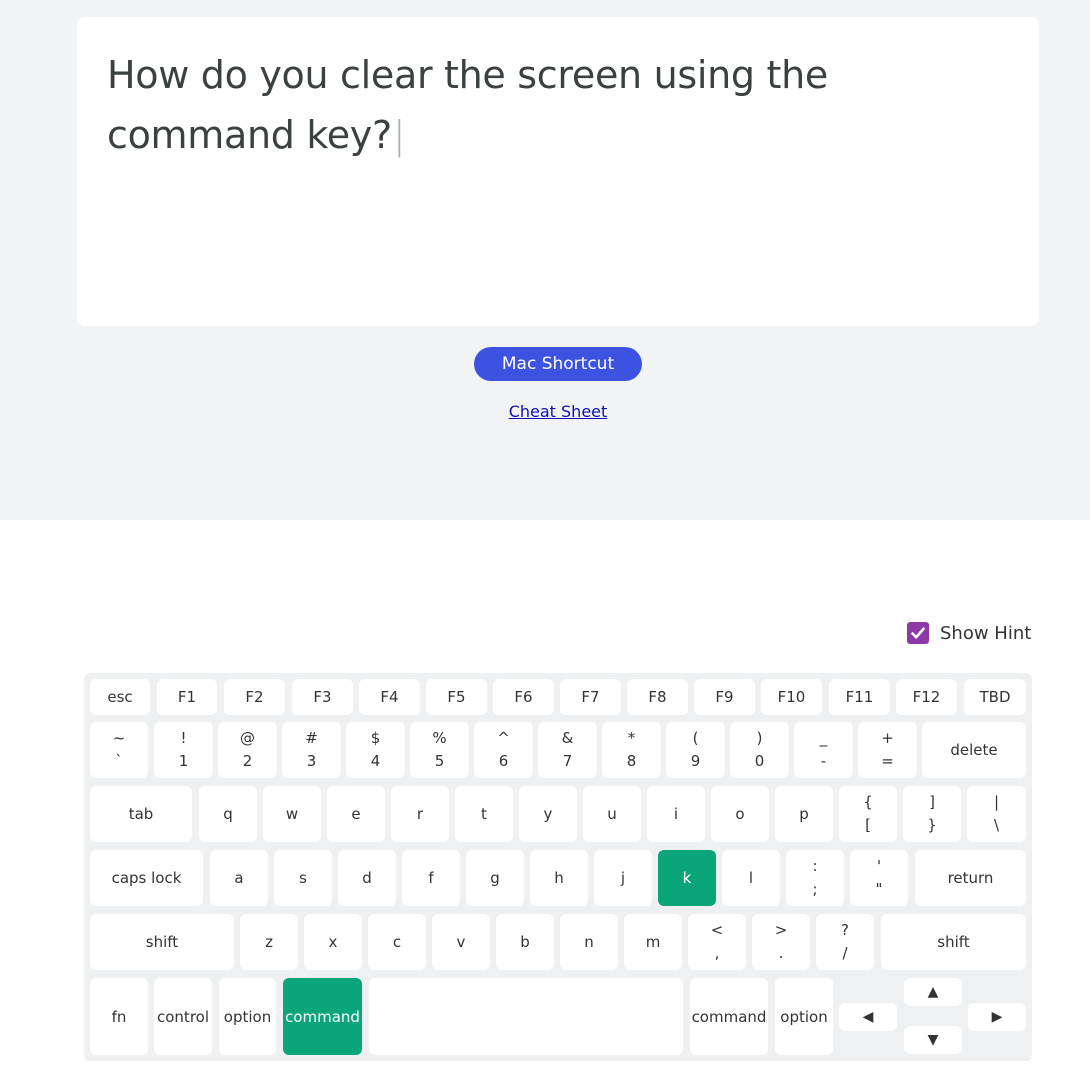 The image size is (1090, 1080). Describe the element at coordinates (397, 942) in the screenshot. I see `key-c: c` at that location.